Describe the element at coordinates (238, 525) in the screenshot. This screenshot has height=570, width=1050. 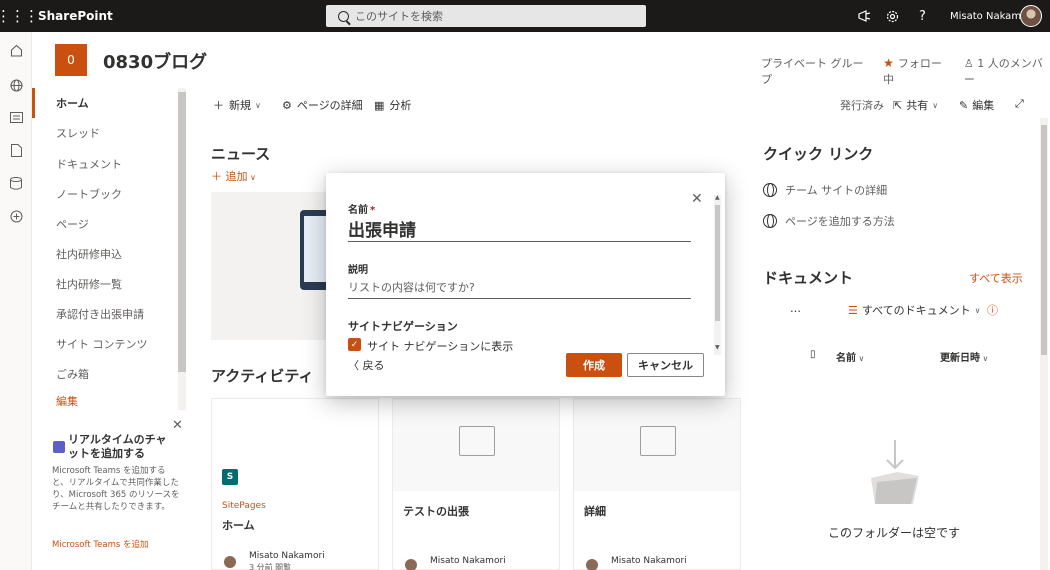
I see `card-title: ホーム` at that location.